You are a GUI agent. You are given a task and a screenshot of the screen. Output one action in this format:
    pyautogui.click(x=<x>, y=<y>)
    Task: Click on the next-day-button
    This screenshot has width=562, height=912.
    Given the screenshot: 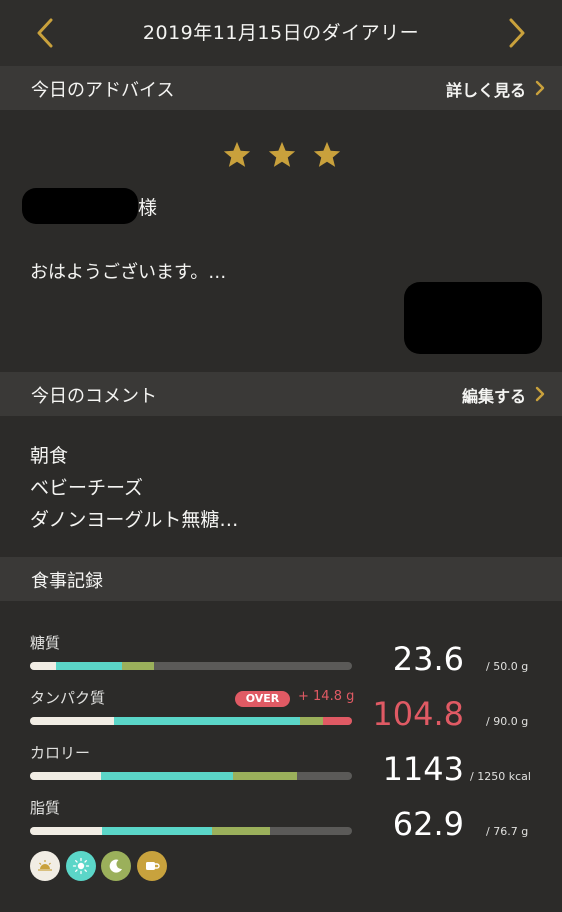 What is the action you would take?
    pyautogui.click(x=517, y=33)
    